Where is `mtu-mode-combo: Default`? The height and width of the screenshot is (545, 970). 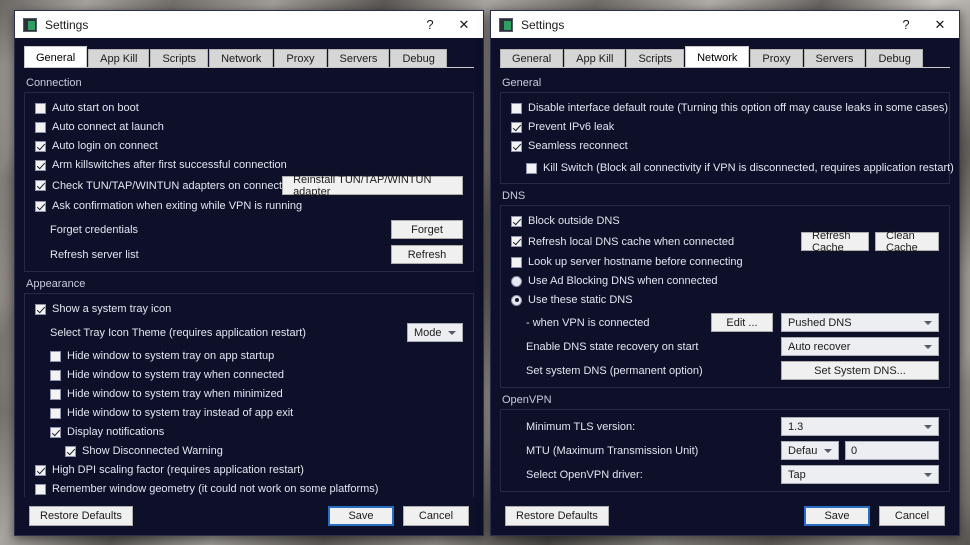
mtu-mode-combo: Default is located at coordinates (810, 450).